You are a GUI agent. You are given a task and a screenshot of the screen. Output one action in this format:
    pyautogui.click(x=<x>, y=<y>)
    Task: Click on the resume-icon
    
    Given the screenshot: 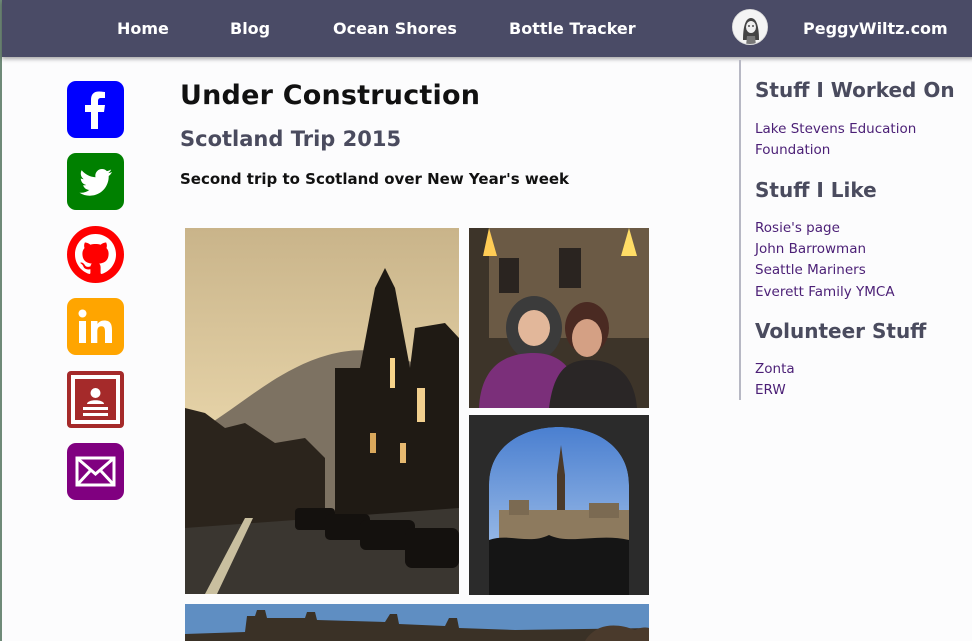 What is the action you would take?
    pyautogui.click(x=95, y=399)
    